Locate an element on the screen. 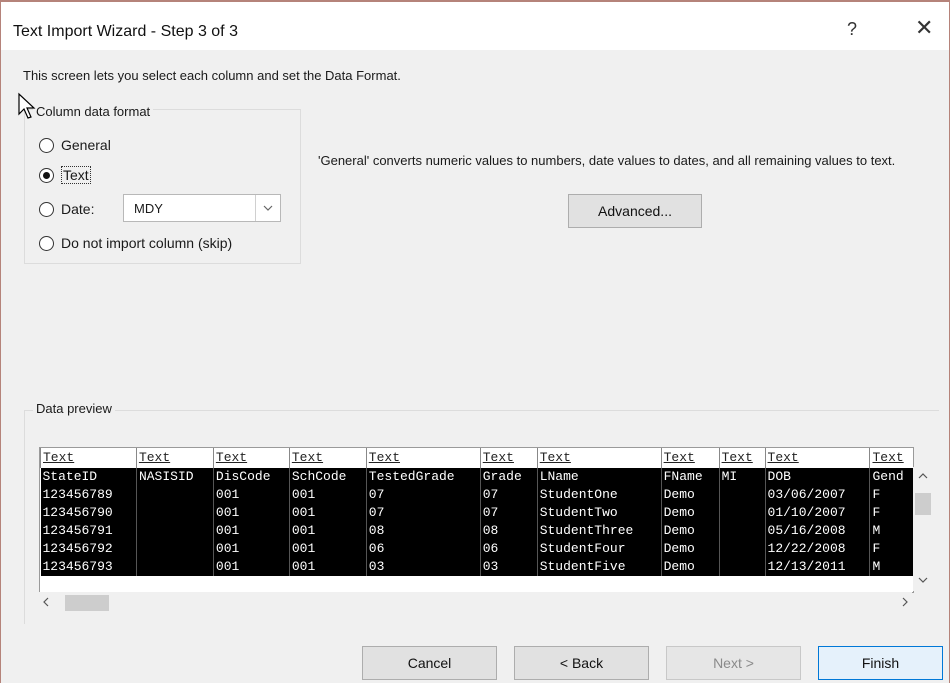 This screenshot has height=683, width=950. preview-cell: MI is located at coordinates (742, 477).